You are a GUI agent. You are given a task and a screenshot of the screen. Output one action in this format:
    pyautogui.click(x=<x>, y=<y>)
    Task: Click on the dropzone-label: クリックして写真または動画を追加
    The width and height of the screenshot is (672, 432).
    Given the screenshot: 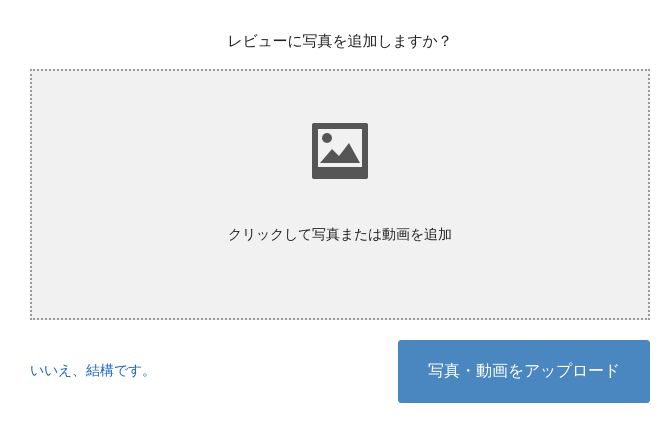 What is the action you would take?
    pyautogui.click(x=340, y=235)
    